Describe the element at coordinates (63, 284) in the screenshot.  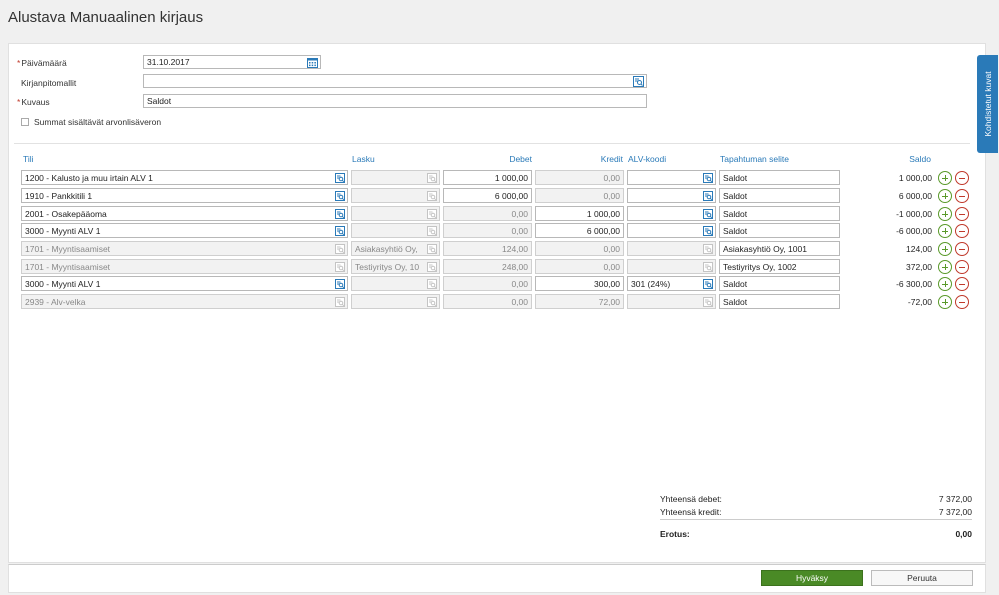
I see `account-field-value: 3000 - Myynti ALV 1` at that location.